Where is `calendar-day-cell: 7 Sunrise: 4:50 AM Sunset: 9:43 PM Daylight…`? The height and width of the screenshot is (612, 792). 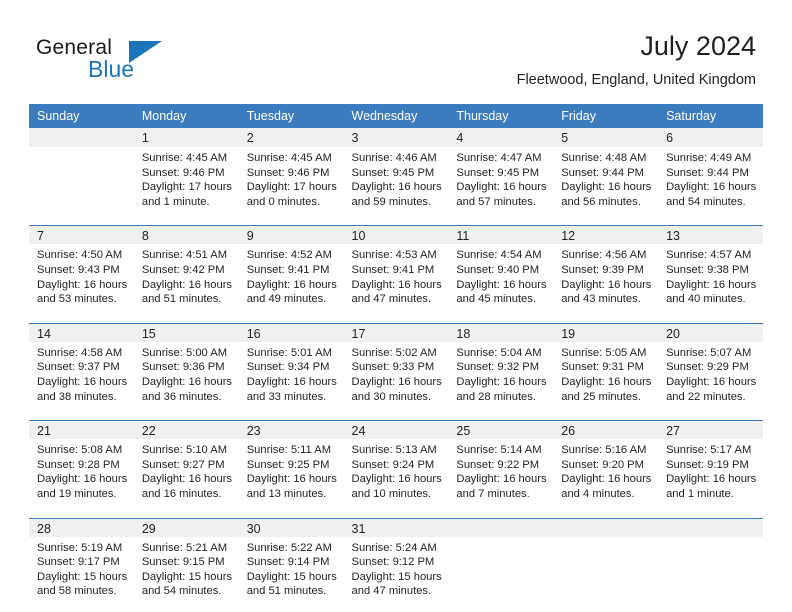
calendar-day-cell: 7 Sunrise: 4:50 AM Sunset: 9:43 PM Daylight… is located at coordinates (81, 270).